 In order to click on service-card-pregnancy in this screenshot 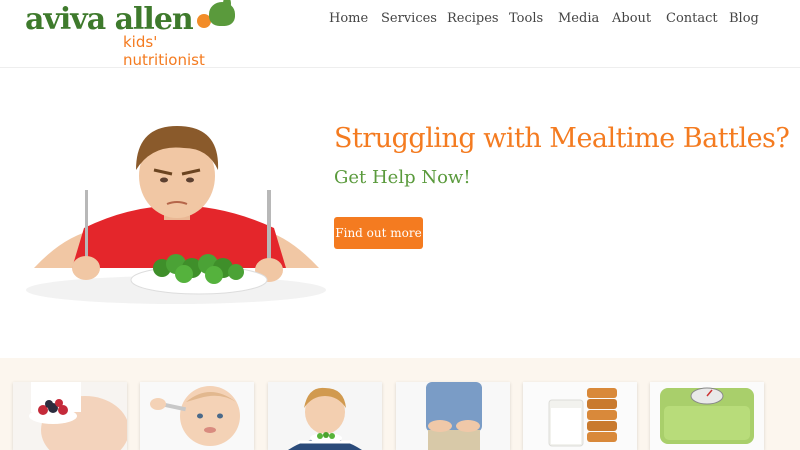, I will do `click(70, 416)`.